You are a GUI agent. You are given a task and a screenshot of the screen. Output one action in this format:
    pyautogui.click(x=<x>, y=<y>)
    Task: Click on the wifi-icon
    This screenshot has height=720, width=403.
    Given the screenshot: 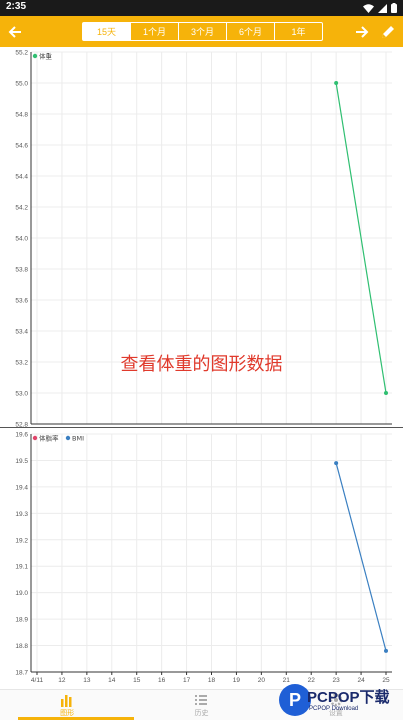 What is the action you would take?
    pyautogui.click(x=368, y=8)
    